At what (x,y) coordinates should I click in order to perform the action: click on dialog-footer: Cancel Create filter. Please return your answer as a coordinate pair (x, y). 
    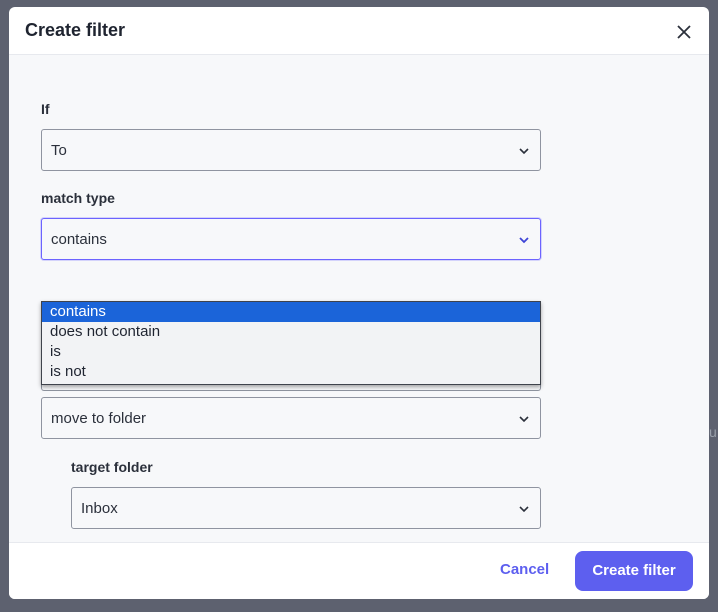
    Looking at the image, I should click on (359, 570).